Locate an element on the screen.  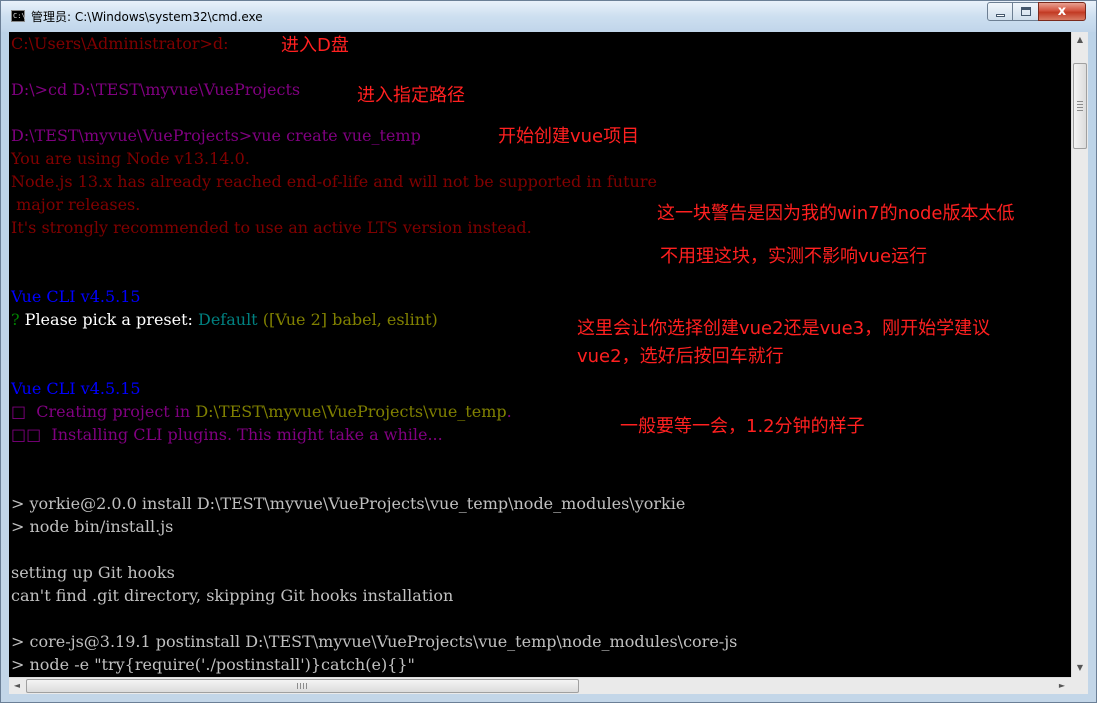
console-line: setting up Git hooks is located at coordinates (93, 572).